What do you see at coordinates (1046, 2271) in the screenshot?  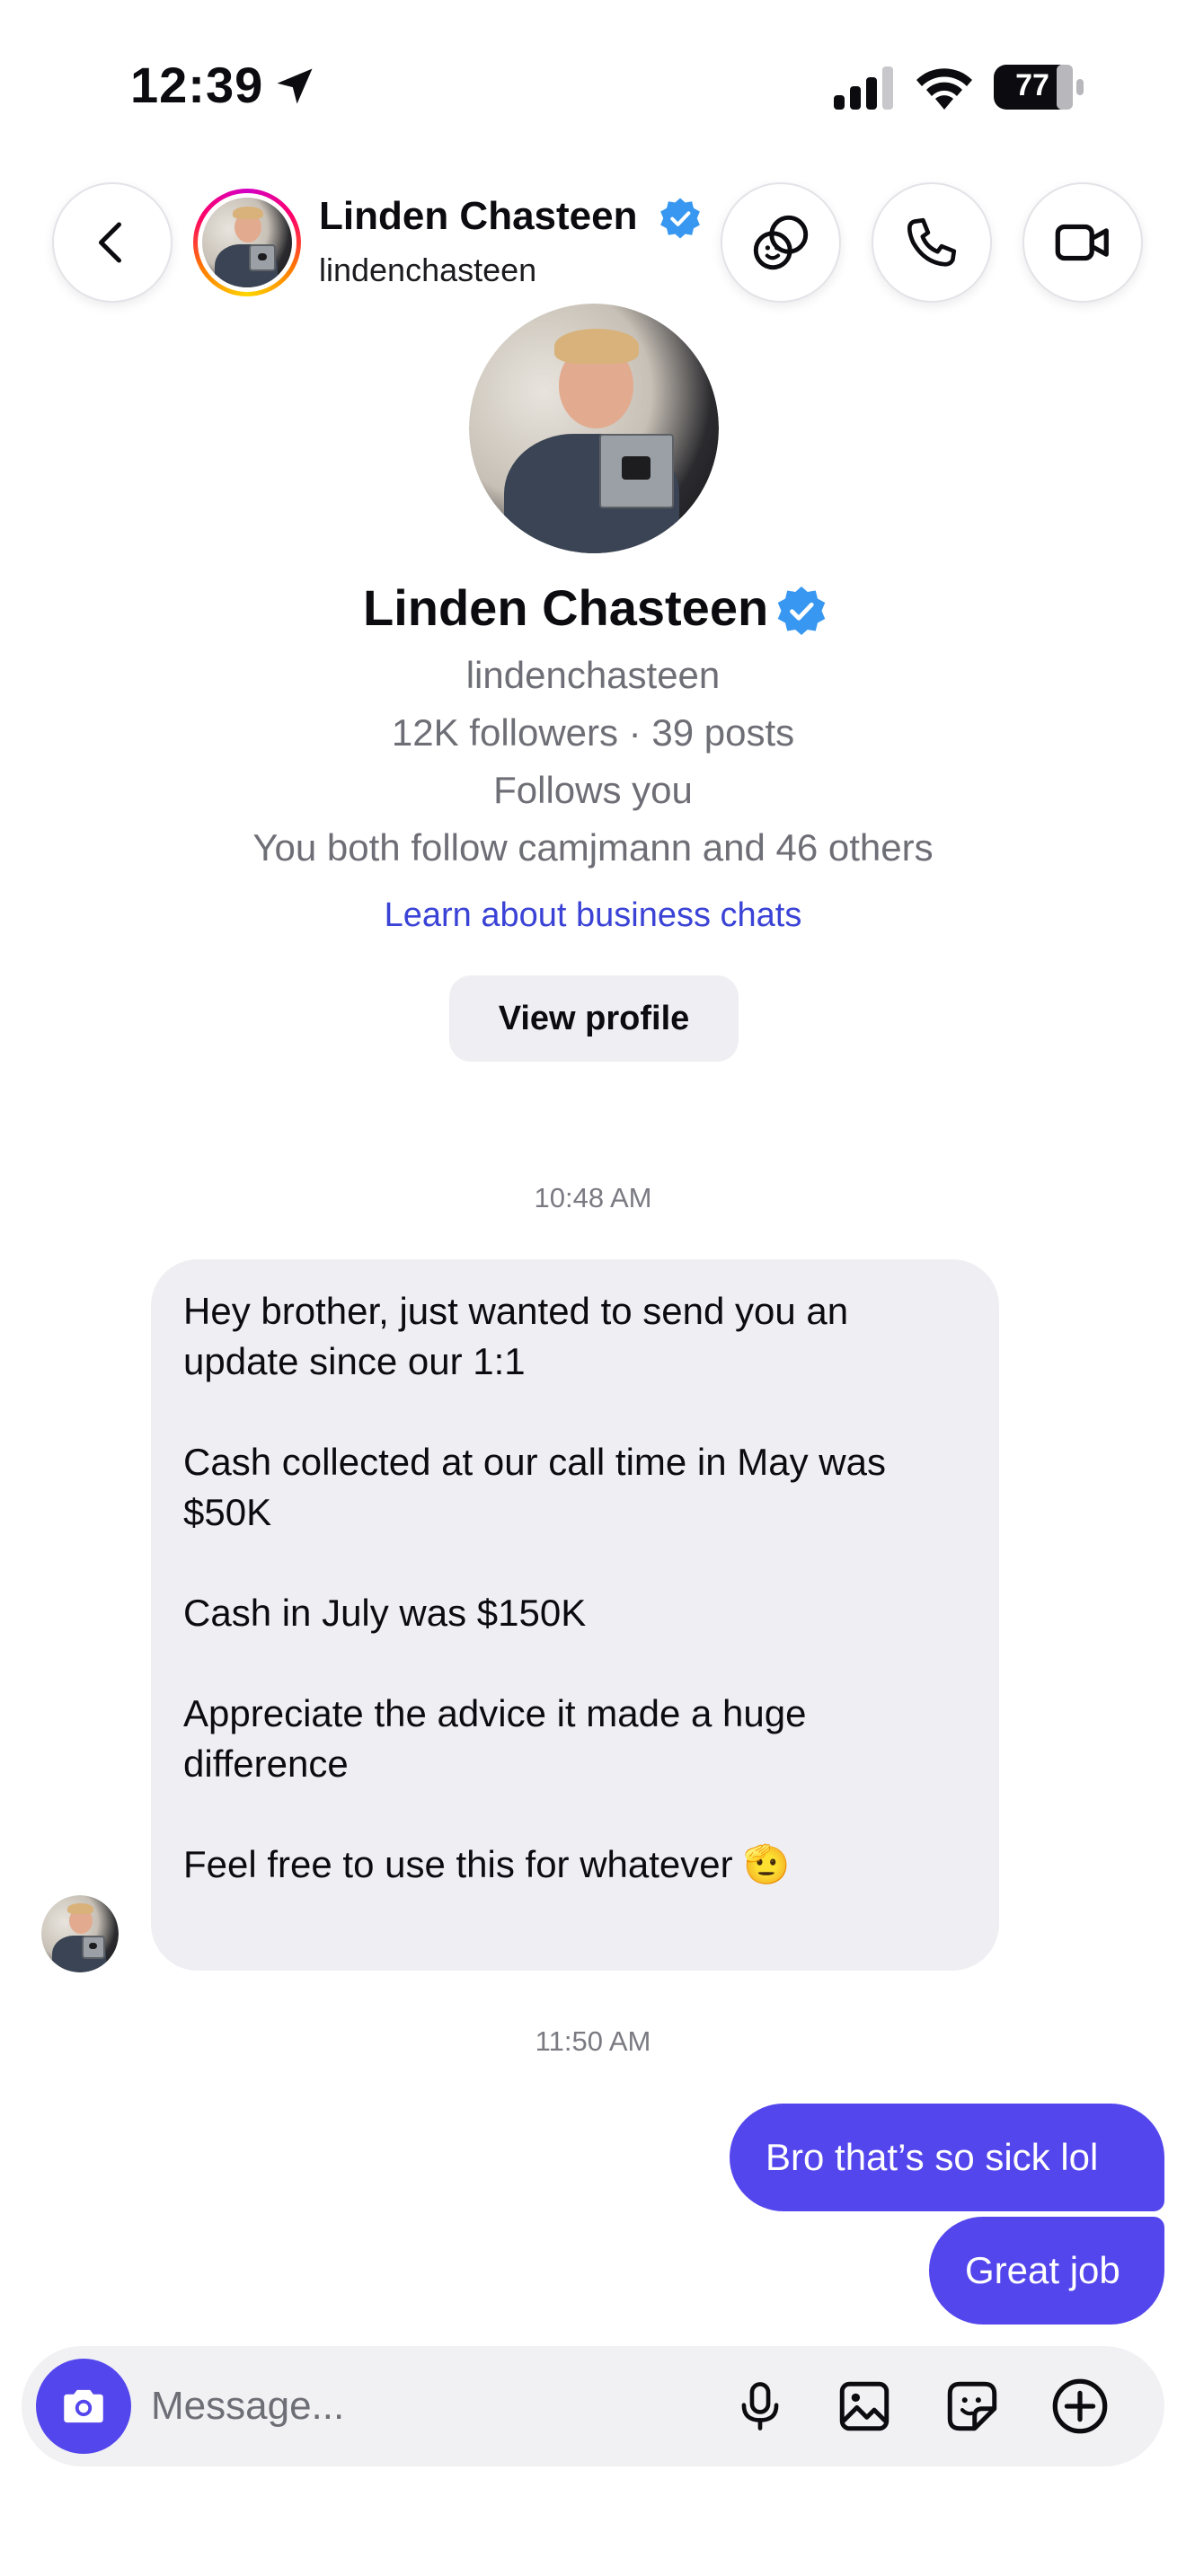 I see `outgoing-message-bubble: Great job` at bounding box center [1046, 2271].